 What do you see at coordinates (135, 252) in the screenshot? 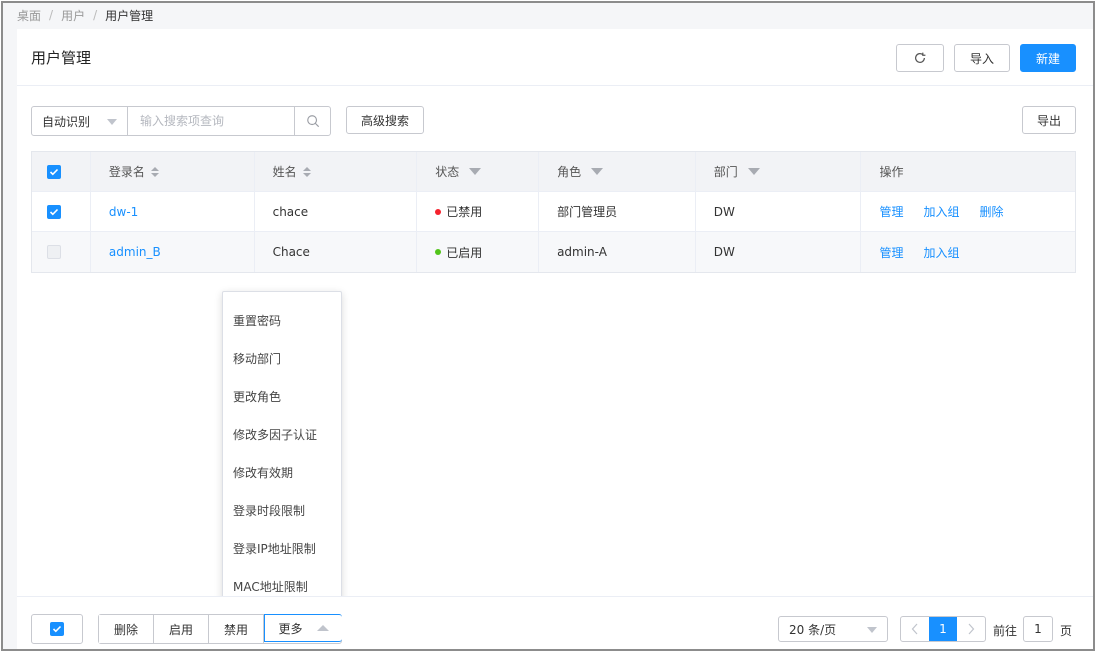
I see `login-link: admin_B` at bounding box center [135, 252].